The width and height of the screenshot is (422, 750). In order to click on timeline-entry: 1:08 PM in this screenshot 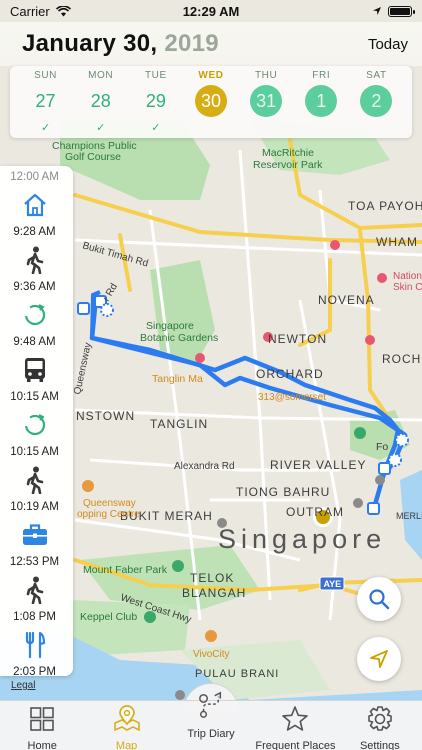, I will do `click(36, 598)`.